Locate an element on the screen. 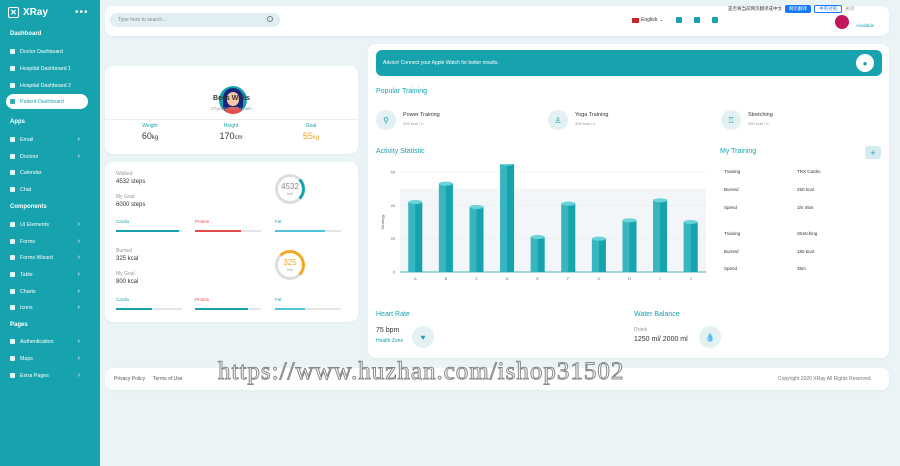  privacy-policy-link: Privacy Policy is located at coordinates (129, 379).